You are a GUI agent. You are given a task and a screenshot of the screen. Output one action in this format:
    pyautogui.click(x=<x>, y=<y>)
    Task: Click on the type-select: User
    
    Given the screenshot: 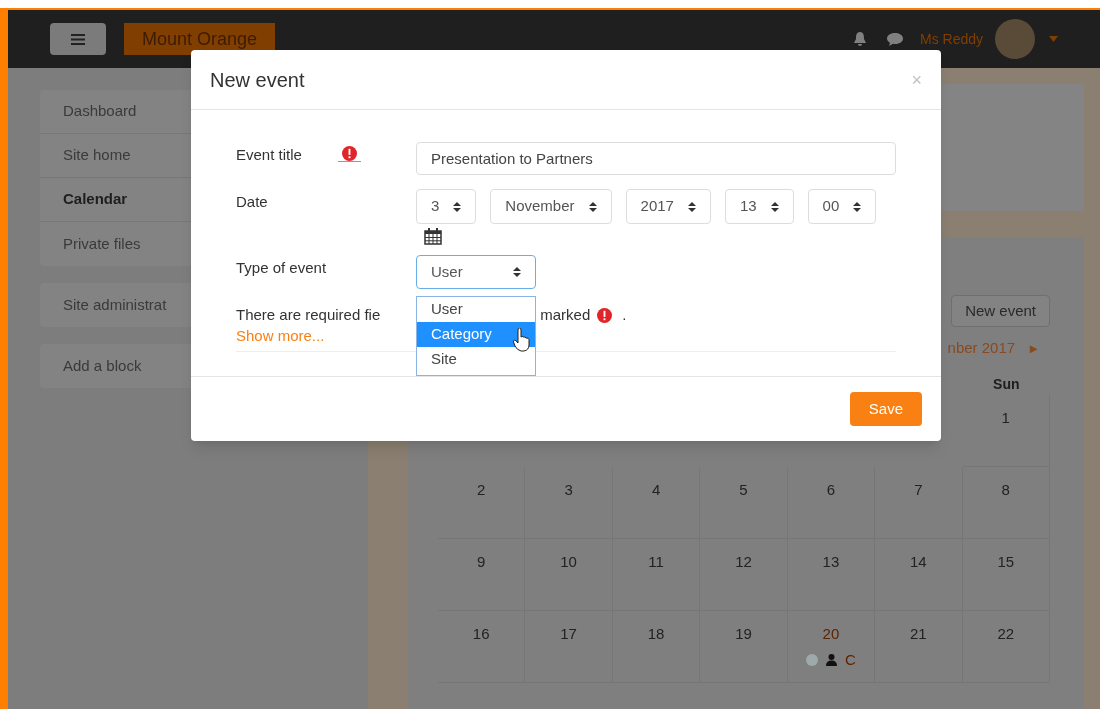 What is the action you would take?
    pyautogui.click(x=476, y=272)
    